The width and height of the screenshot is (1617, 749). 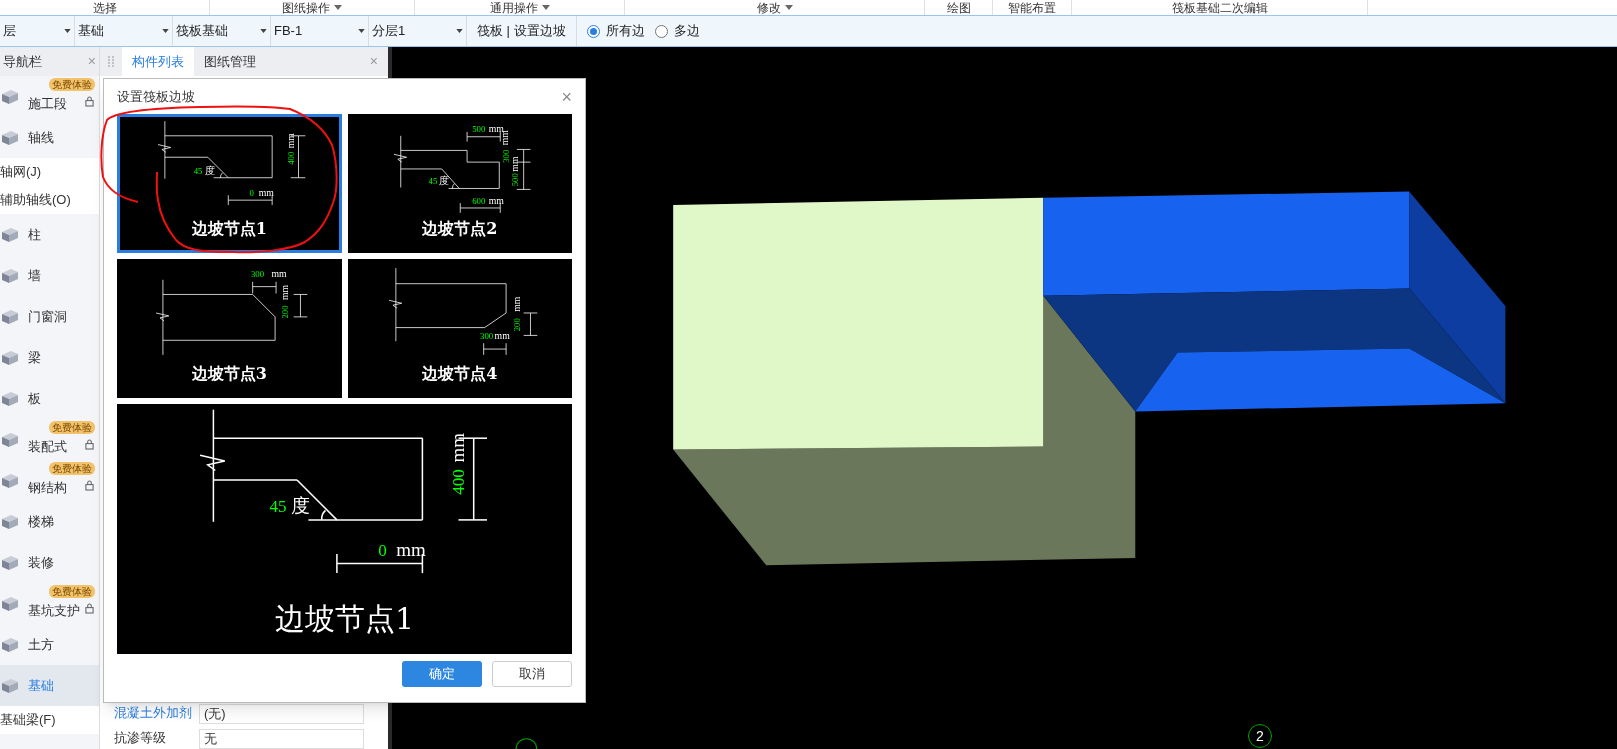 I want to click on ribbon-group-label: 选择, so click(x=104, y=7).